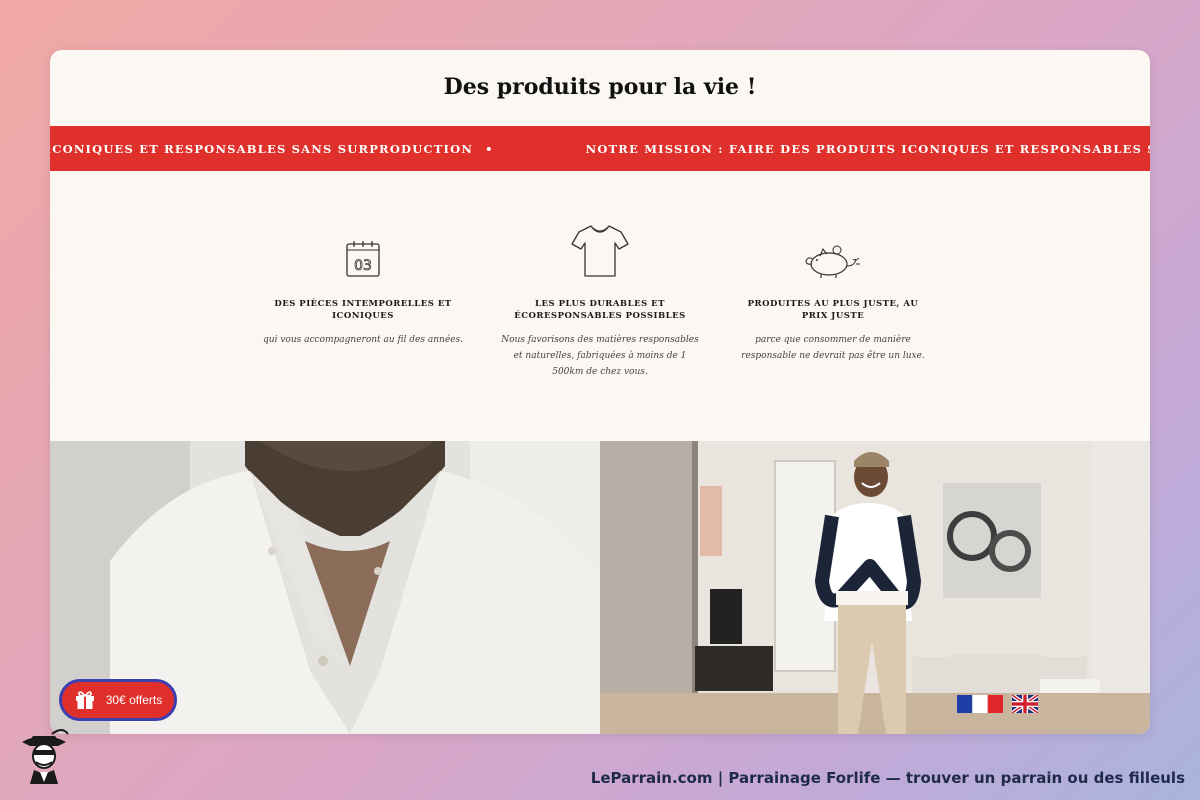  What do you see at coordinates (363, 249) in the screenshot?
I see `calendar-icon: 03` at bounding box center [363, 249].